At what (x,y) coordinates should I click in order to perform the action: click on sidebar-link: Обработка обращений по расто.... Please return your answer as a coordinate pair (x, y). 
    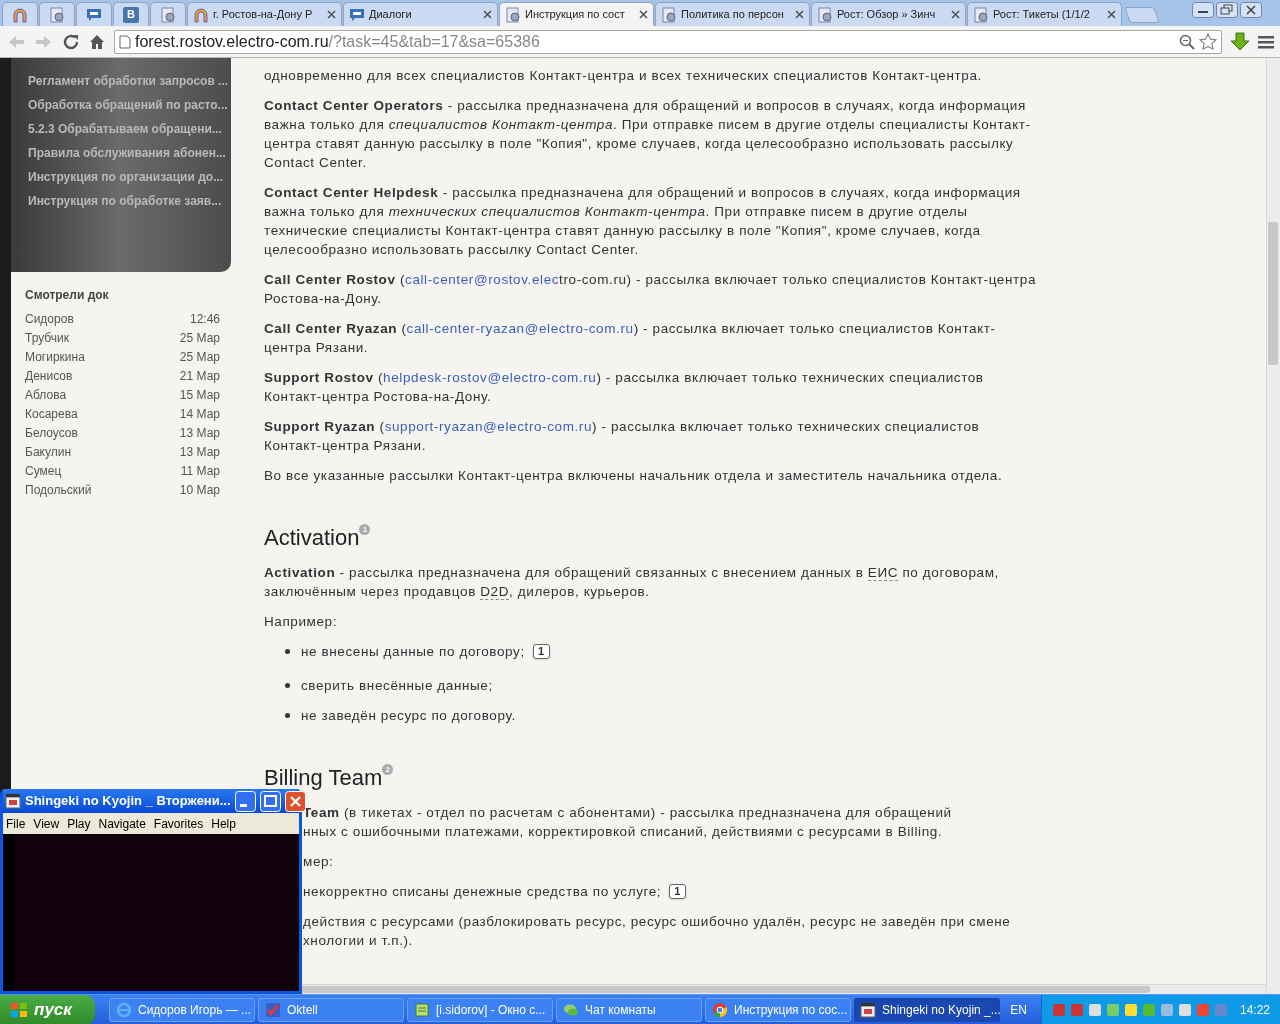
    Looking at the image, I should click on (128, 105).